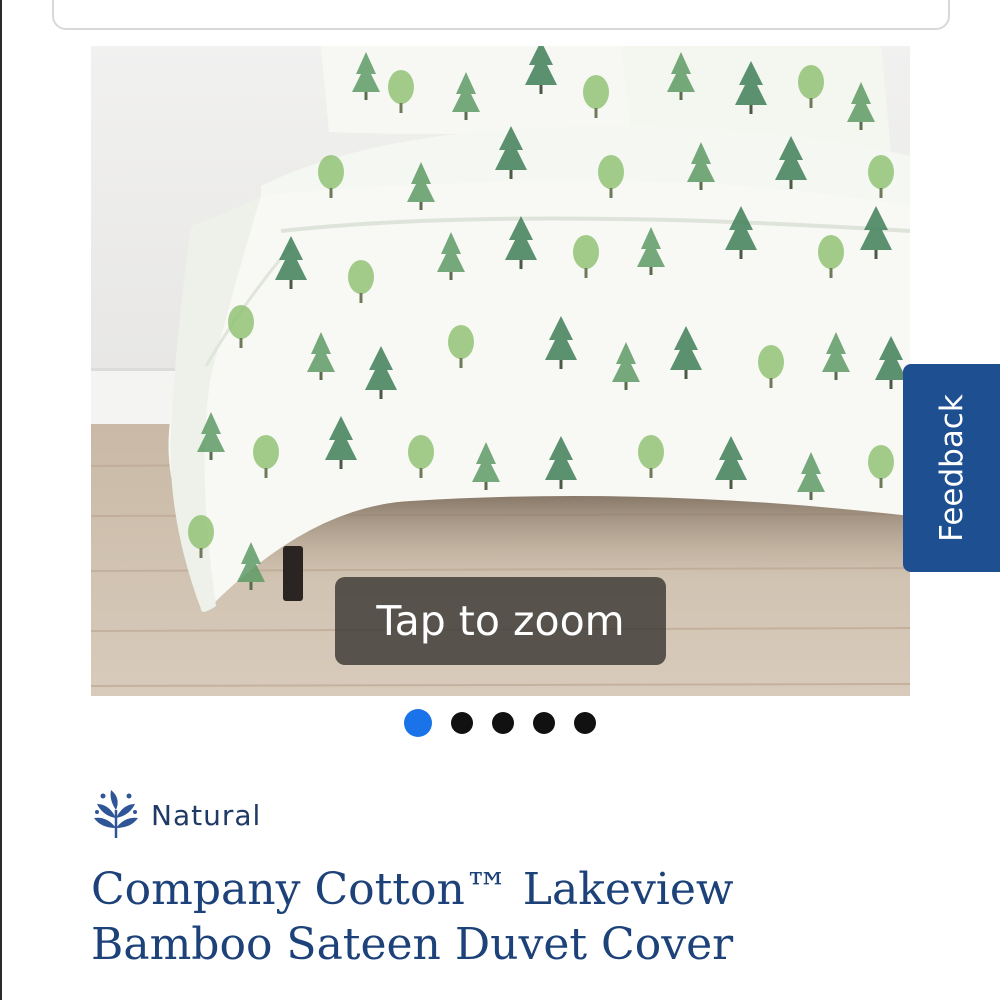 The width and height of the screenshot is (1000, 1000). I want to click on header-card, so click(501, 15).